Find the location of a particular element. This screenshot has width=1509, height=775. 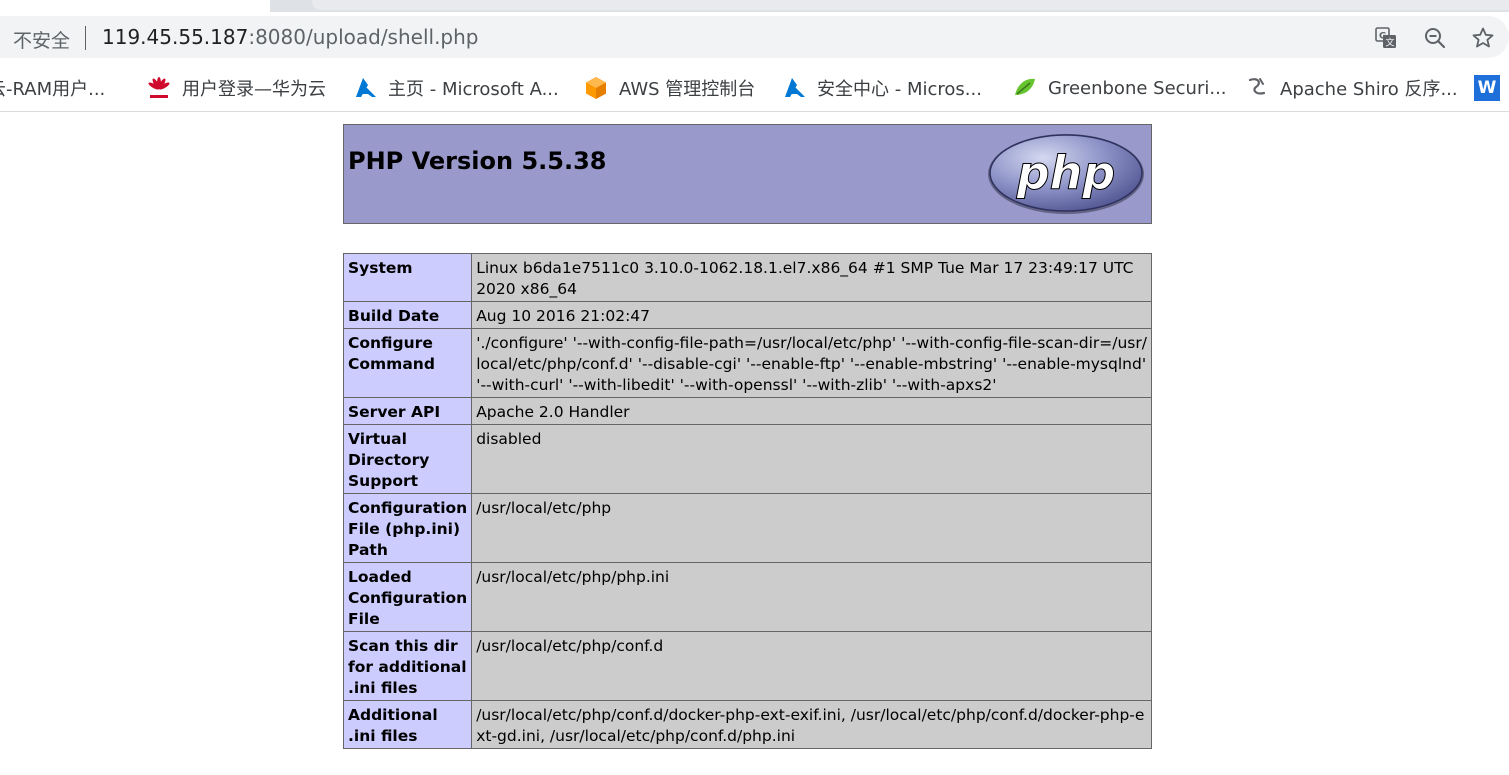

row-key: System is located at coordinates (407, 277).